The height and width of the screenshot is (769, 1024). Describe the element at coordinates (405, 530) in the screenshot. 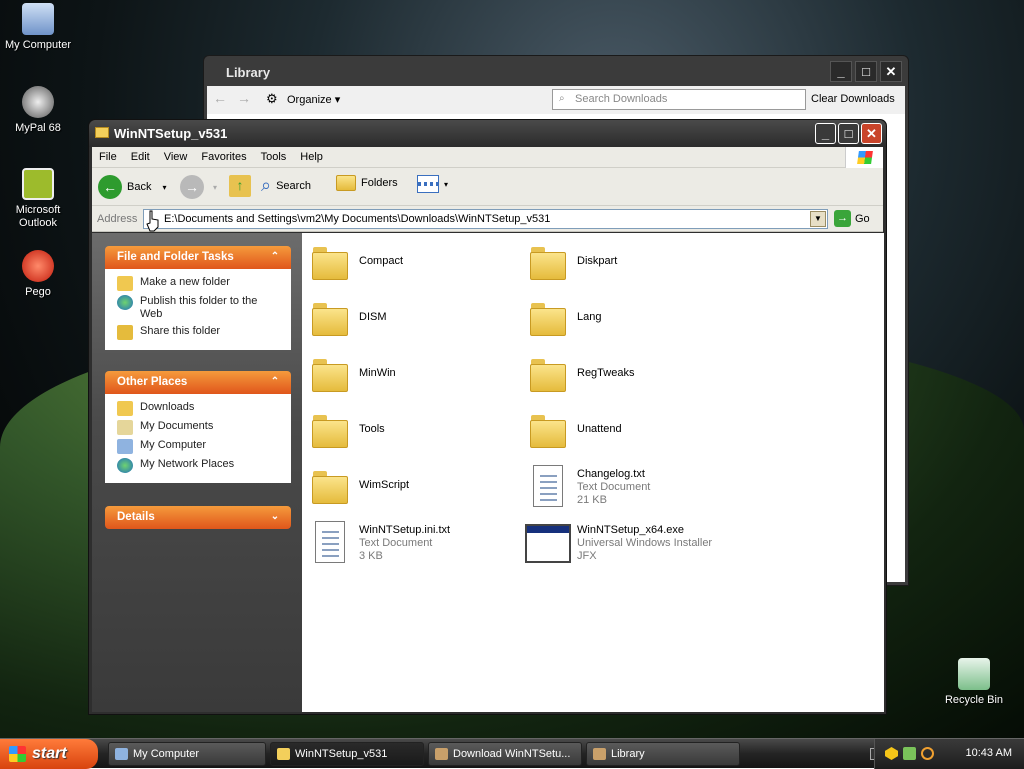

I see `item-name: WinNTSetup.ini.txt` at that location.